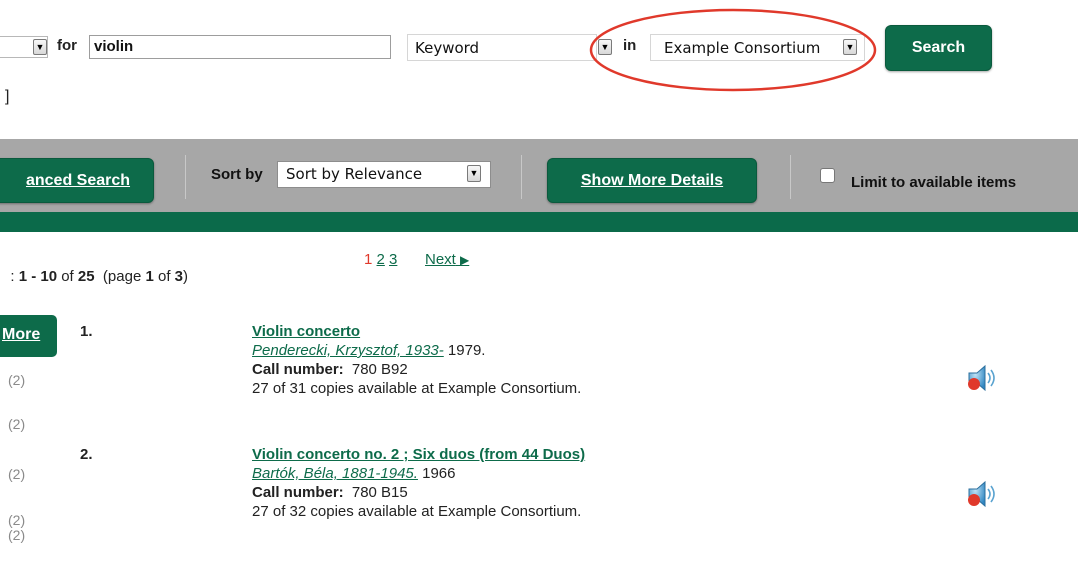 The height and width of the screenshot is (562, 1078). I want to click on summary-page-current: 1, so click(149, 276).